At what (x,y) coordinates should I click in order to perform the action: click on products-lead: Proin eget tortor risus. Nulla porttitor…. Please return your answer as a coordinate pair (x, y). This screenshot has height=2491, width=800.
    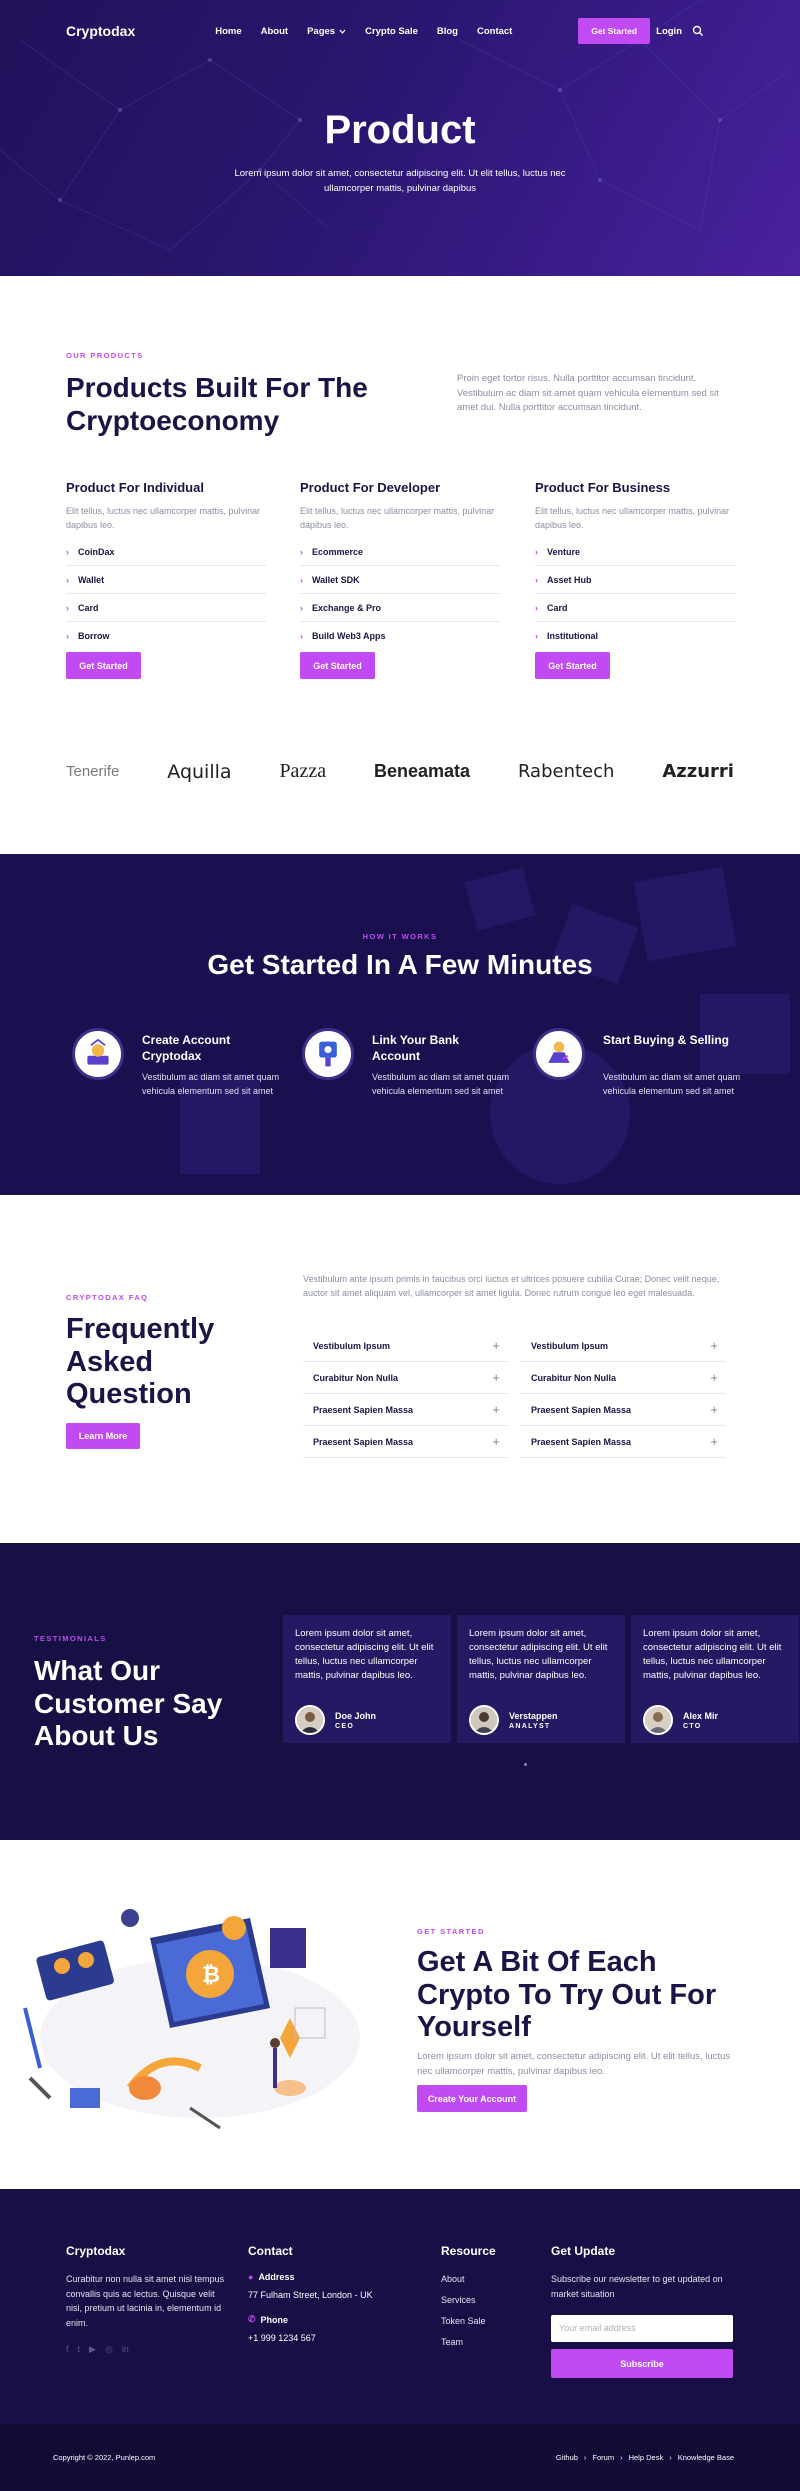
    Looking at the image, I should click on (588, 393).